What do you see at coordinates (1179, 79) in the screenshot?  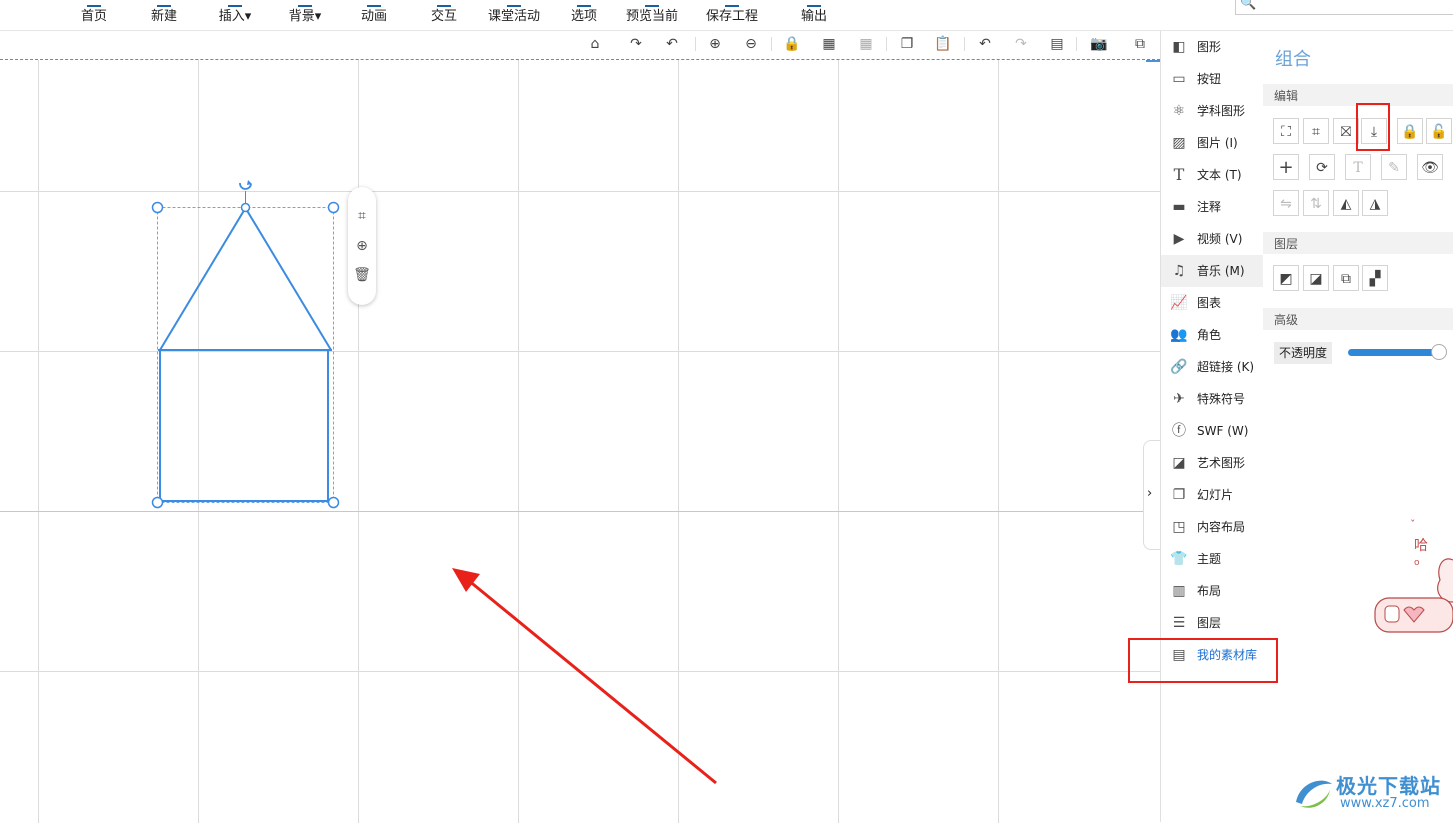 I see `button-icon: ▭` at bounding box center [1179, 79].